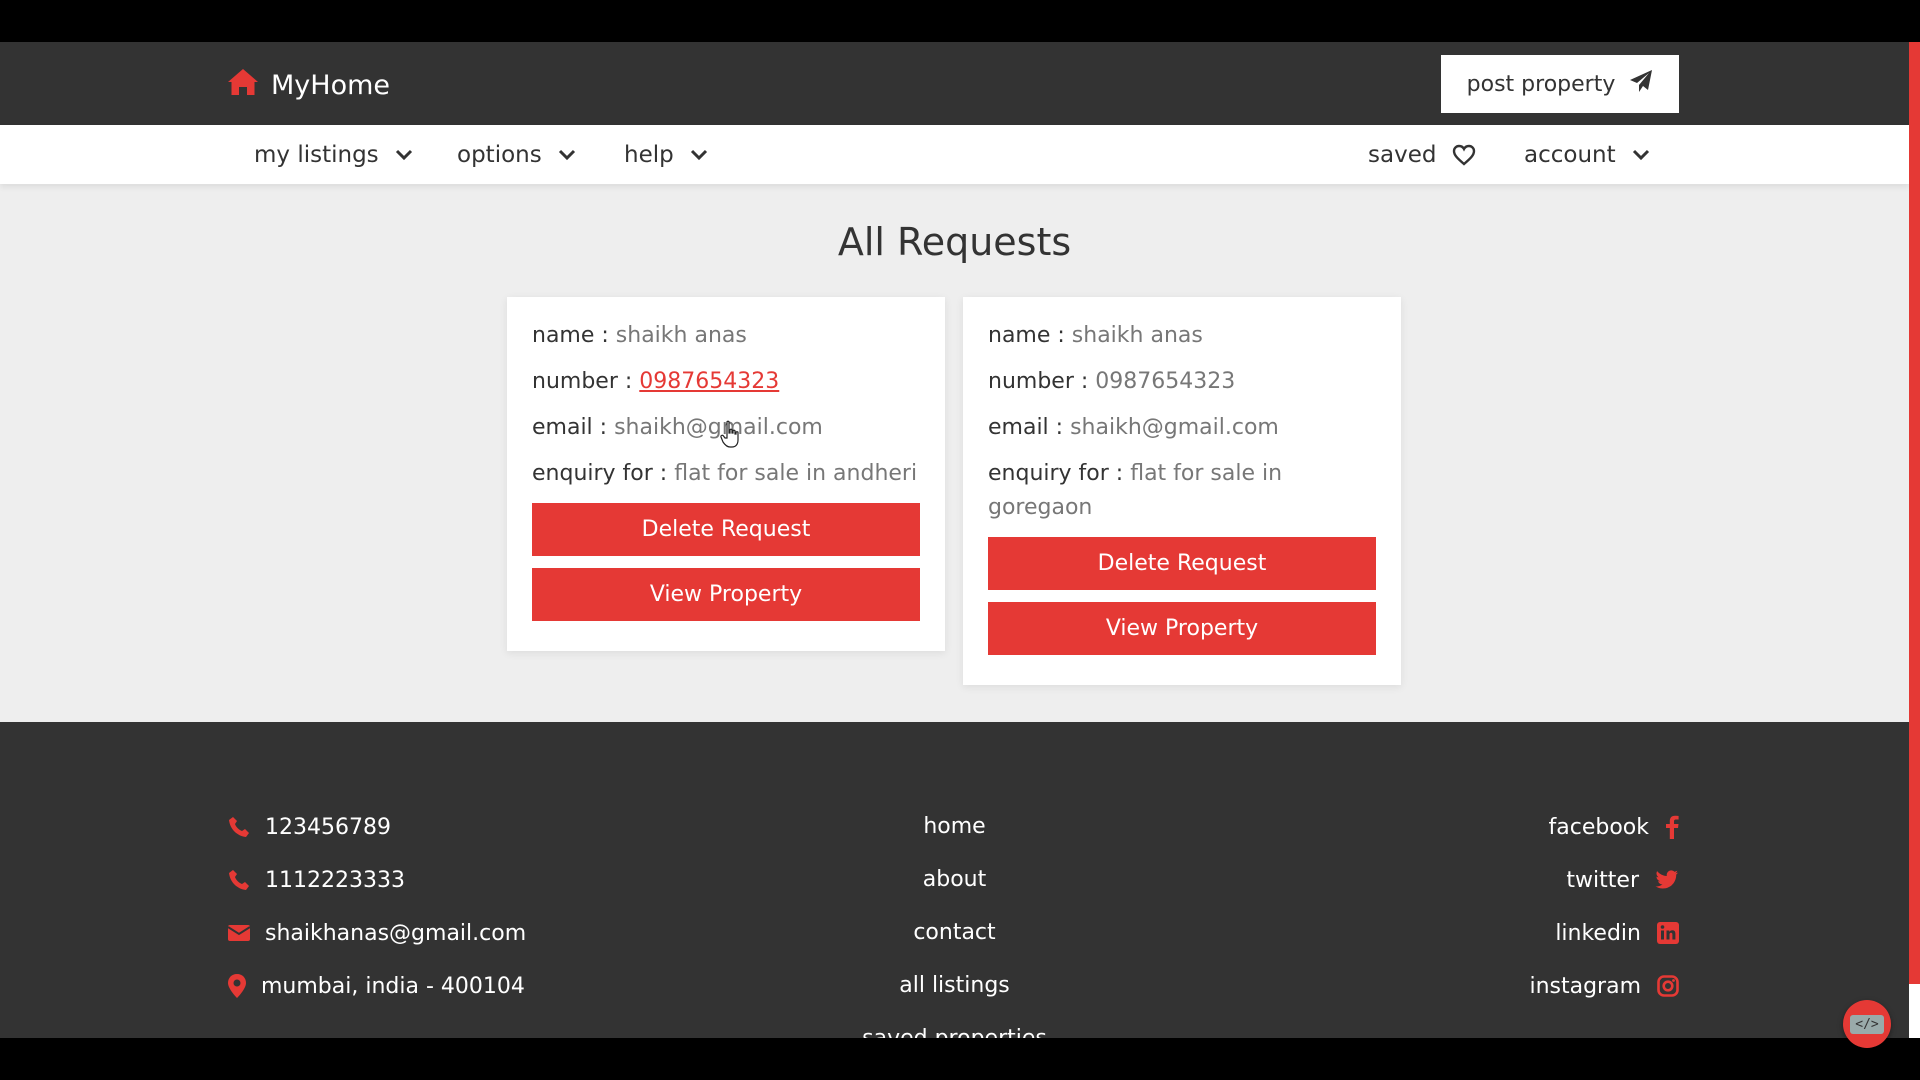  Describe the element at coordinates (1914, 540) in the screenshot. I see `vertical-scrollbar` at that location.